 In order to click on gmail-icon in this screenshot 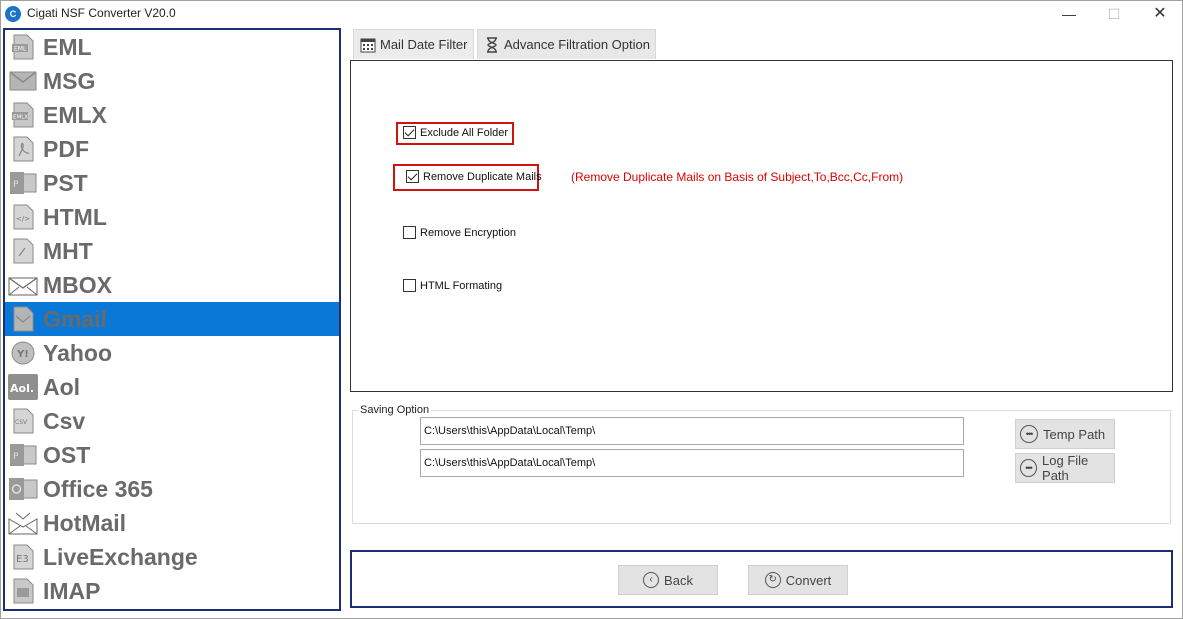, I will do `click(23, 319)`.